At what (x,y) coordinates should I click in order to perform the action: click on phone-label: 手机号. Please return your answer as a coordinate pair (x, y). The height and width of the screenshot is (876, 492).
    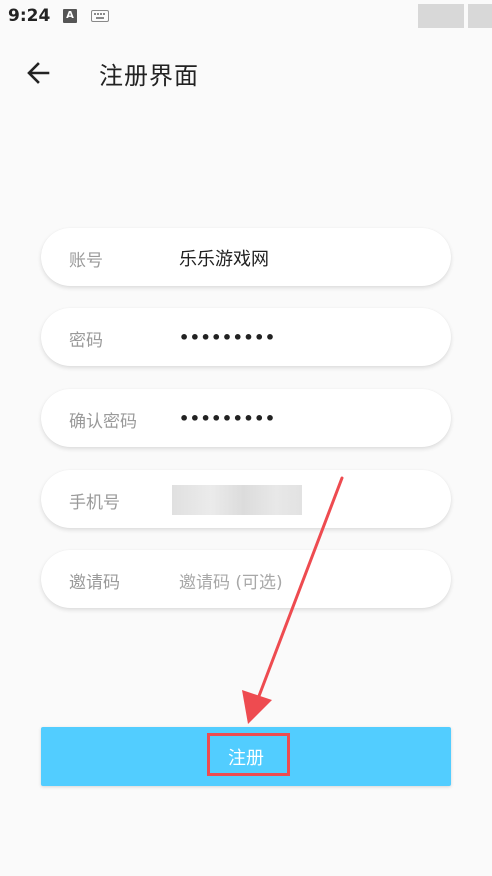
    Looking at the image, I should click on (94, 503).